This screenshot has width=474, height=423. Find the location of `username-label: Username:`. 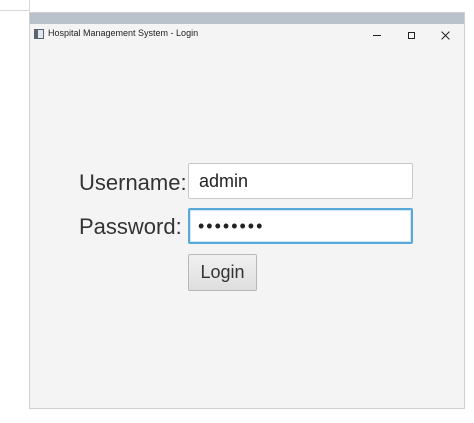

username-label: Username: is located at coordinates (133, 182).